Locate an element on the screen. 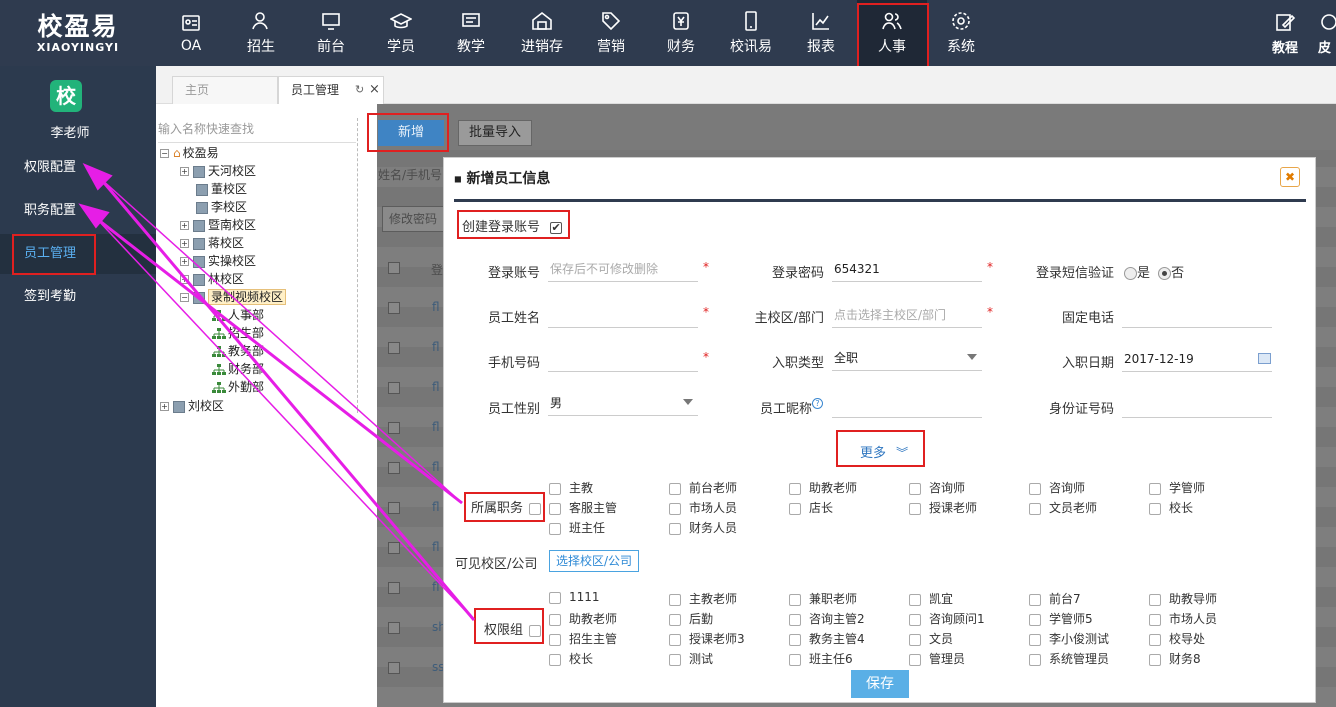 Image resolution: width=1336 pixels, height=707 pixels. close-icon: ✖ is located at coordinates (1290, 177).